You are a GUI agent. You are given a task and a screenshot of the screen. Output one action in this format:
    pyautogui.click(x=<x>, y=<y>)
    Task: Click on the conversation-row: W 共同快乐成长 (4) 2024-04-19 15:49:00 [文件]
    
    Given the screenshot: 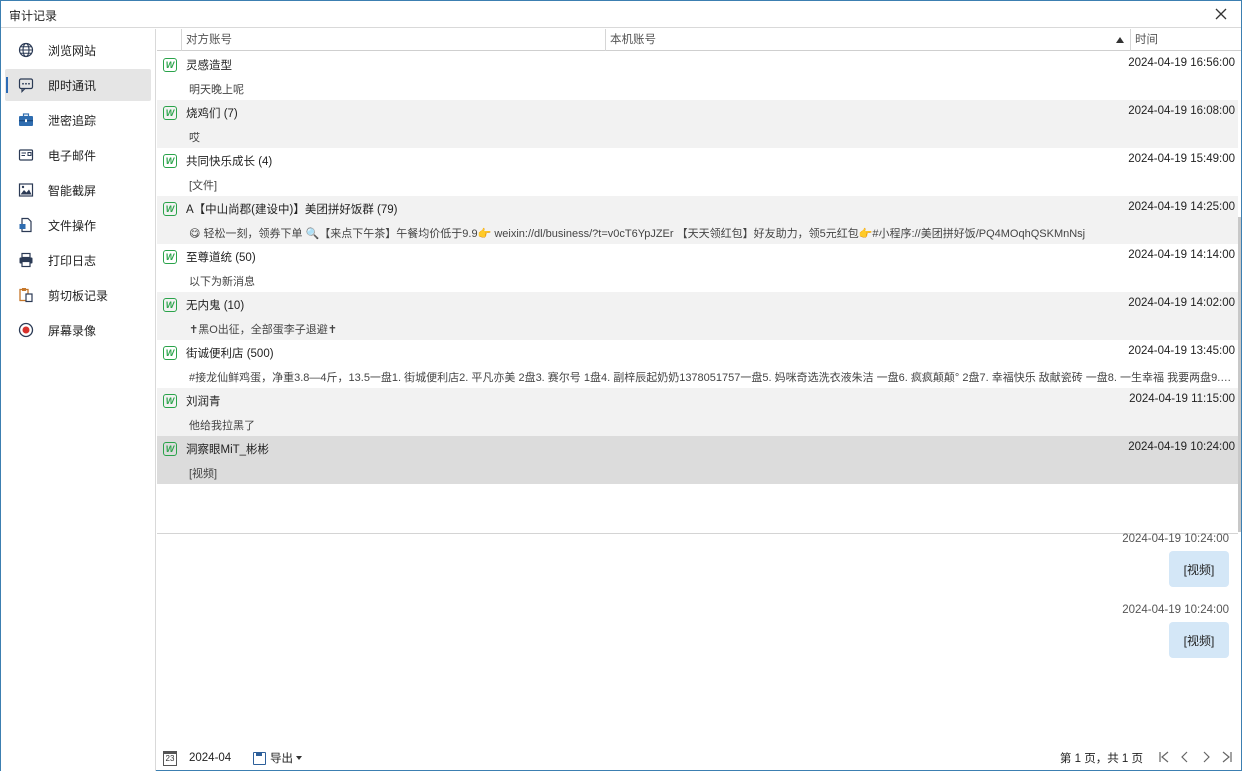 What is the action you would take?
    pyautogui.click(x=697, y=172)
    